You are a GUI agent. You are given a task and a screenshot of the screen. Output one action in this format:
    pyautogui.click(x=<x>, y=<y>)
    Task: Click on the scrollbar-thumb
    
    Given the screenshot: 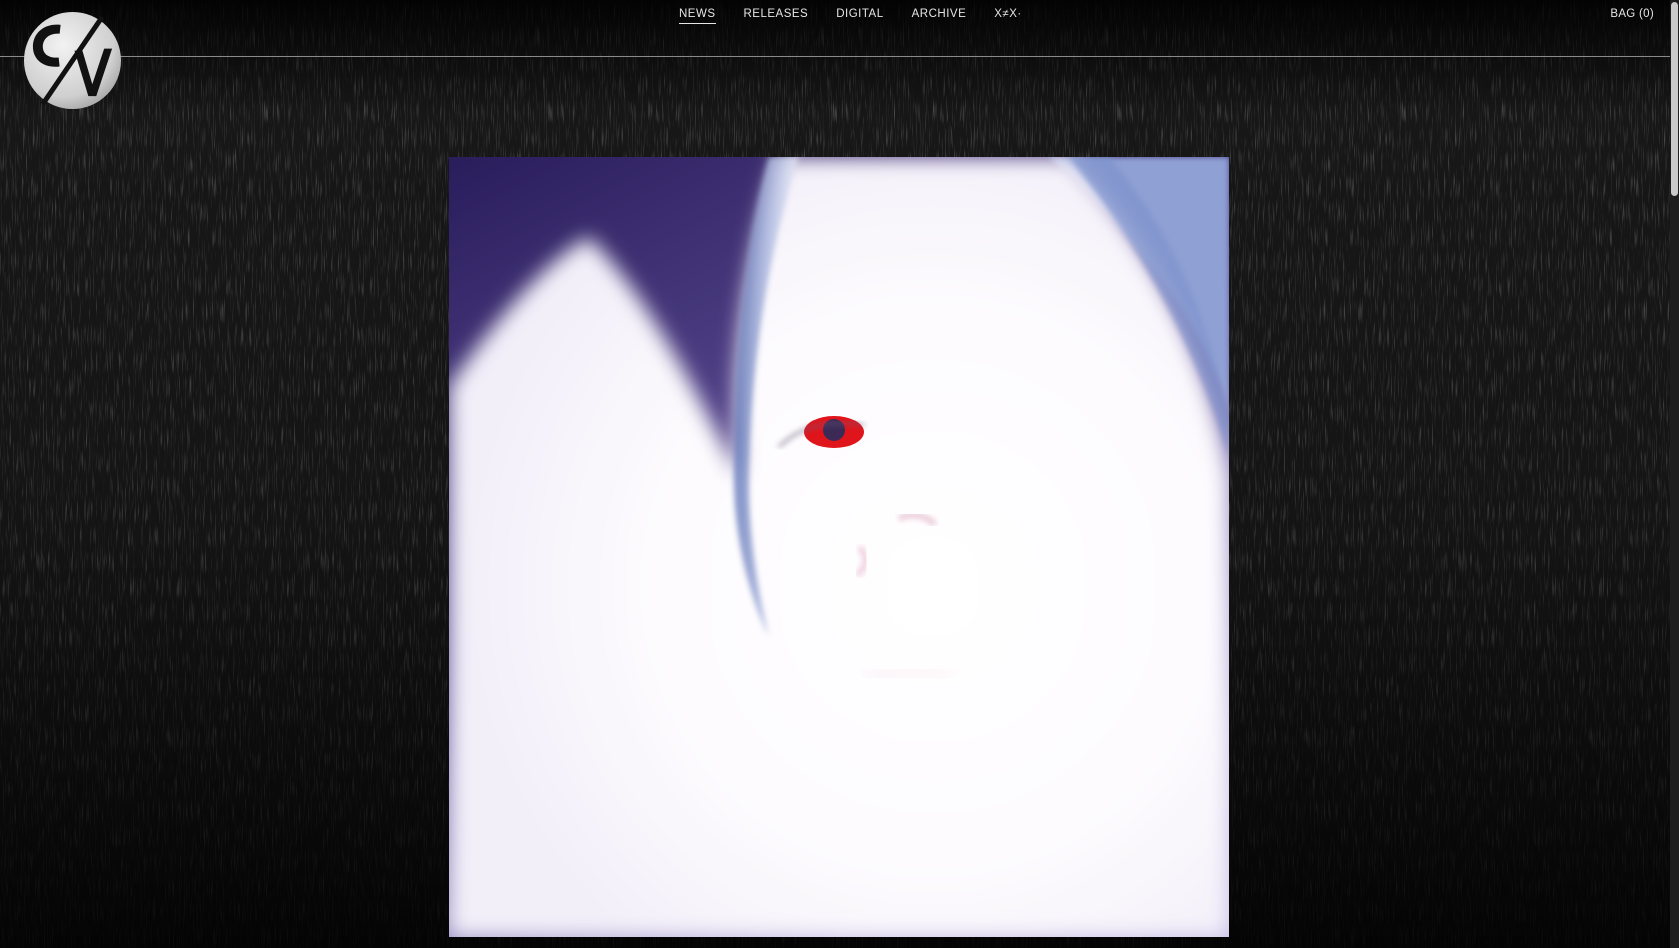 What is the action you would take?
    pyautogui.click(x=1674, y=99)
    